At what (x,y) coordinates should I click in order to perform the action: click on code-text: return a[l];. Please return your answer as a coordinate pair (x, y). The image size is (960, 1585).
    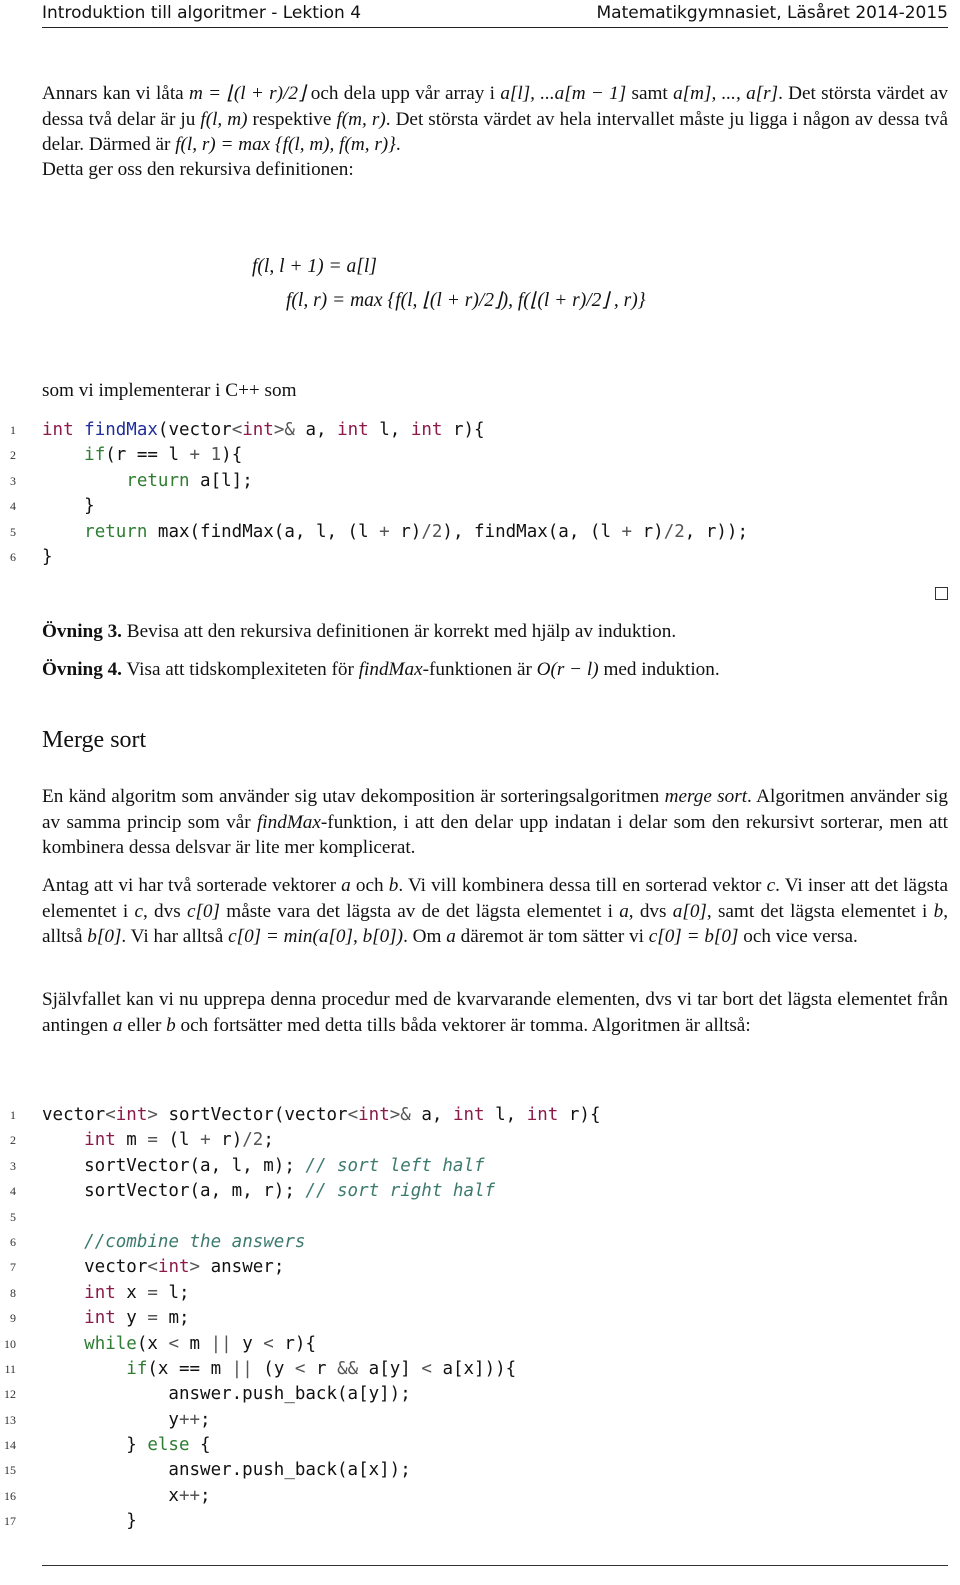
    Looking at the image, I should click on (189, 480).